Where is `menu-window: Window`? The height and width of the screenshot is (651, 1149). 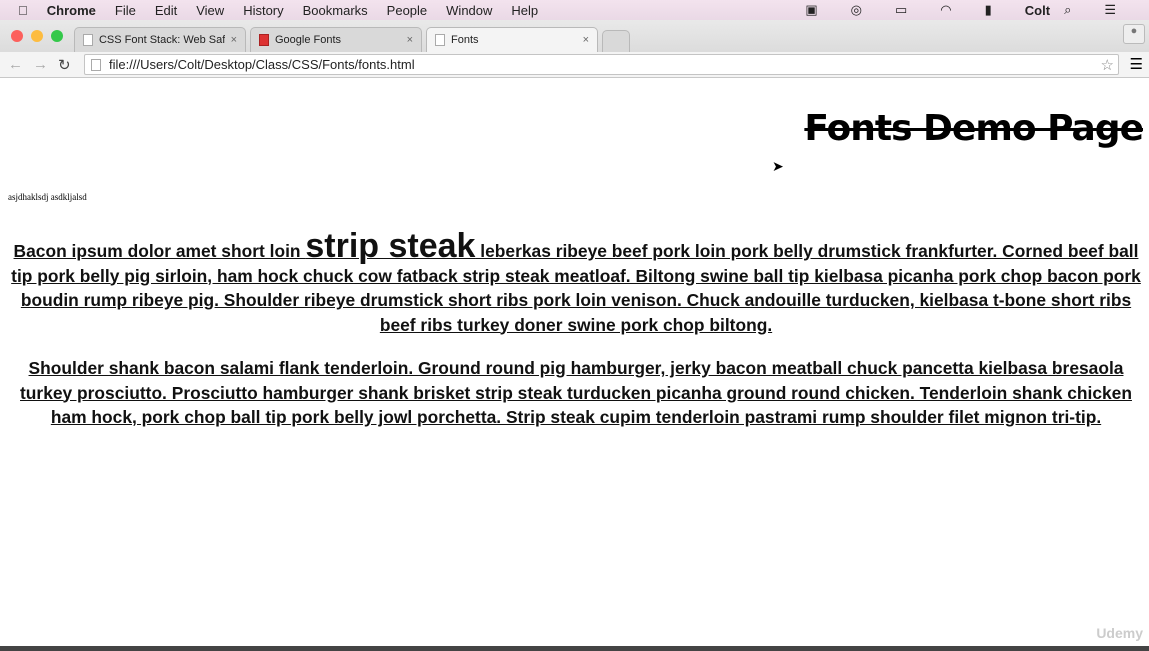
menu-window: Window is located at coordinates (469, 10).